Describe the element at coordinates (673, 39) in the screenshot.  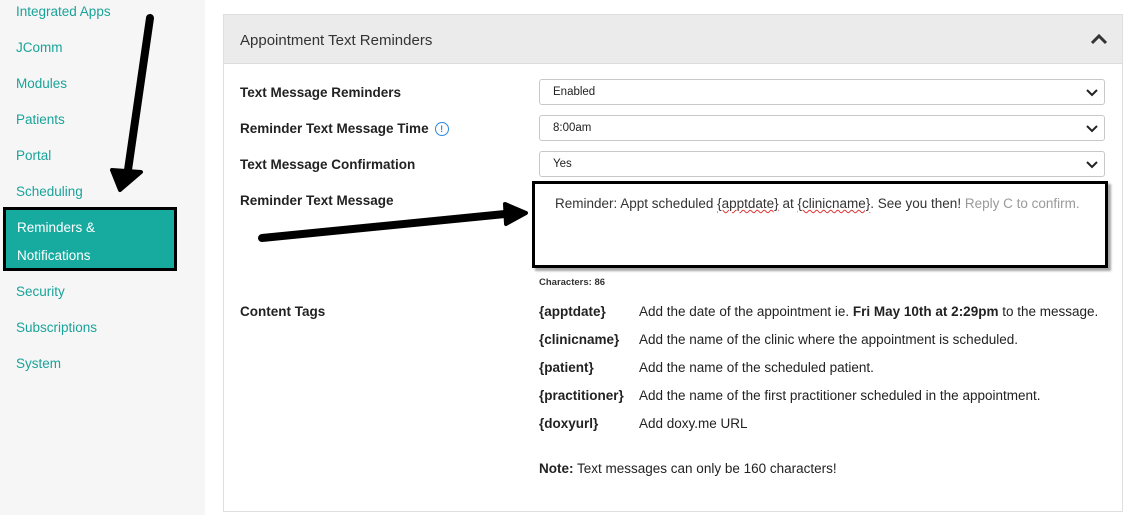
I see `panel-header: Appointment Text Reminders` at that location.